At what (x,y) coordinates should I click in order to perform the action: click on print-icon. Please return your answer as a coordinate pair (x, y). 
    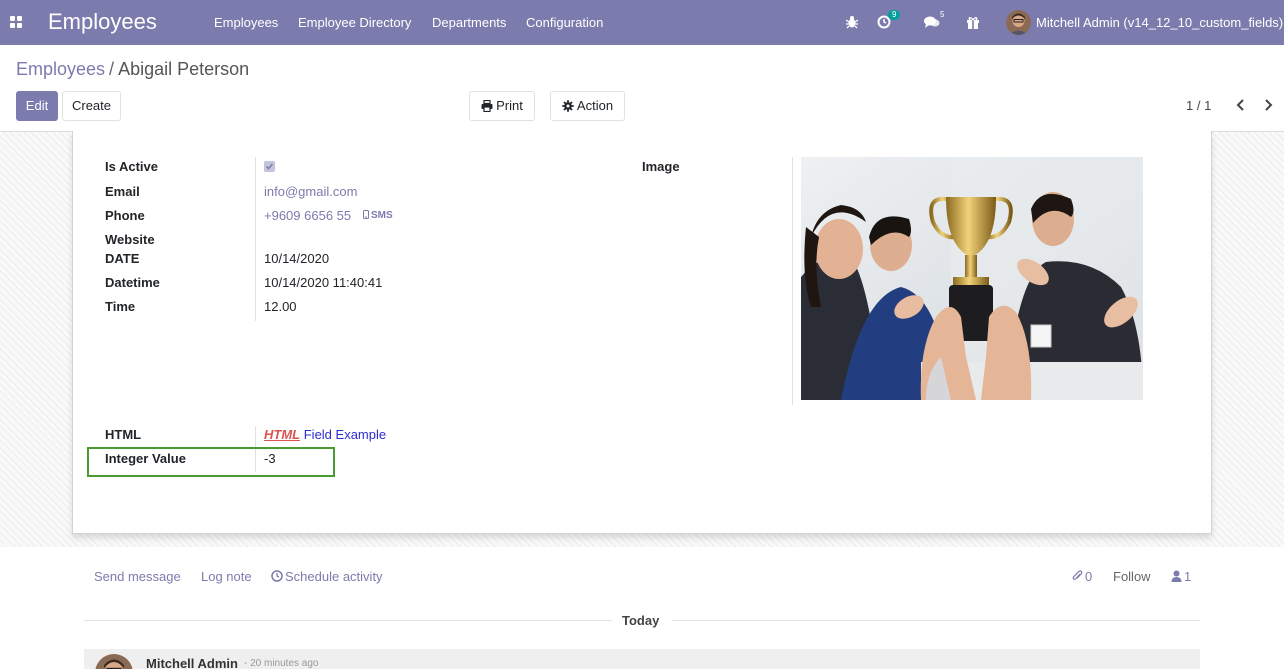
    Looking at the image, I should click on (487, 106).